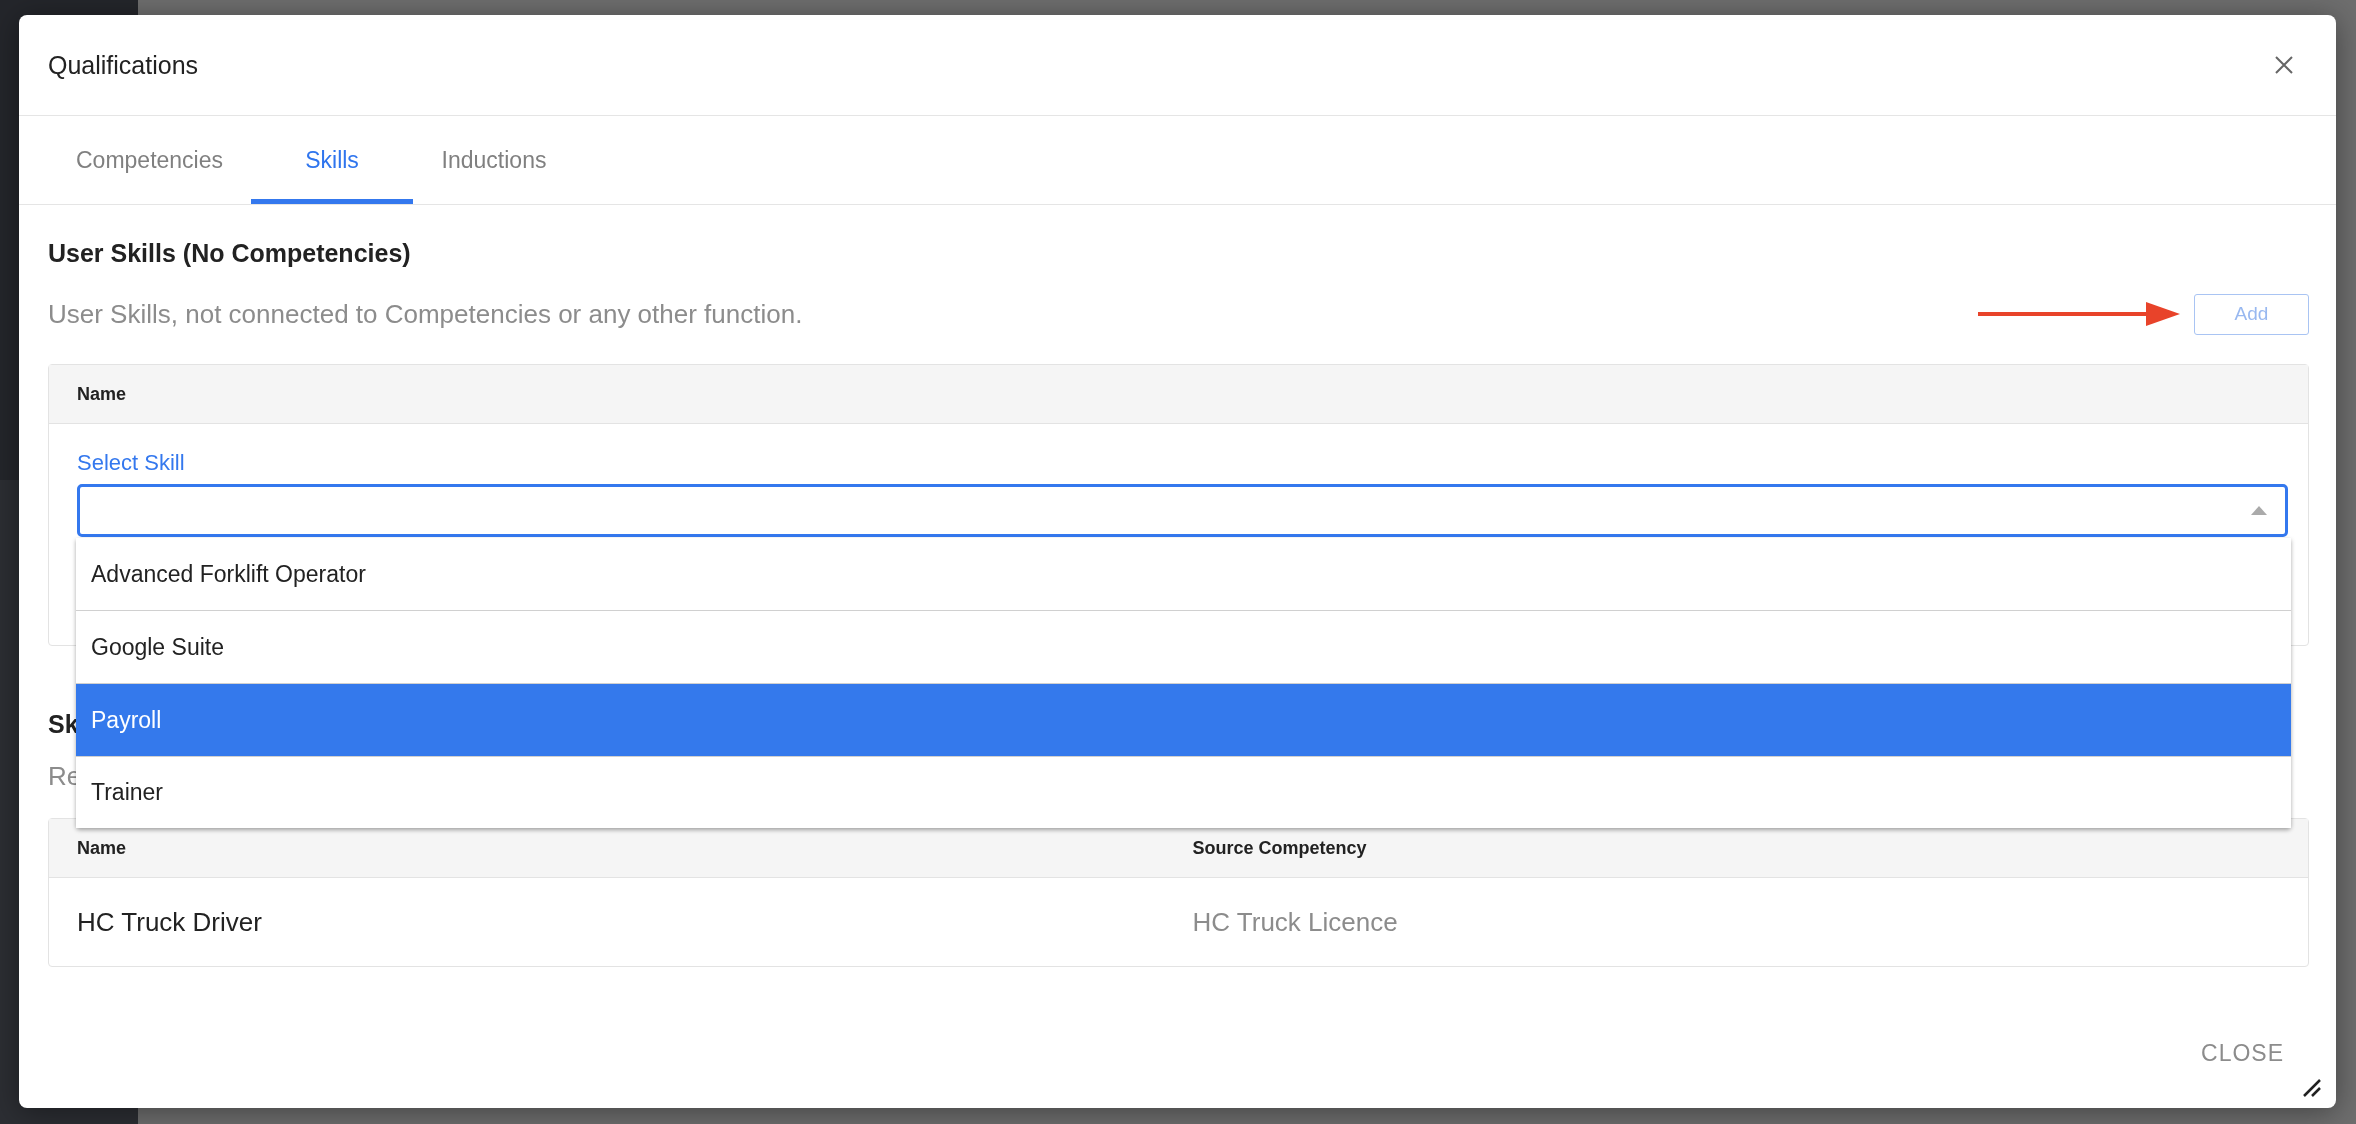  Describe the element at coordinates (332, 160) in the screenshot. I see `tab: Skills` at that location.